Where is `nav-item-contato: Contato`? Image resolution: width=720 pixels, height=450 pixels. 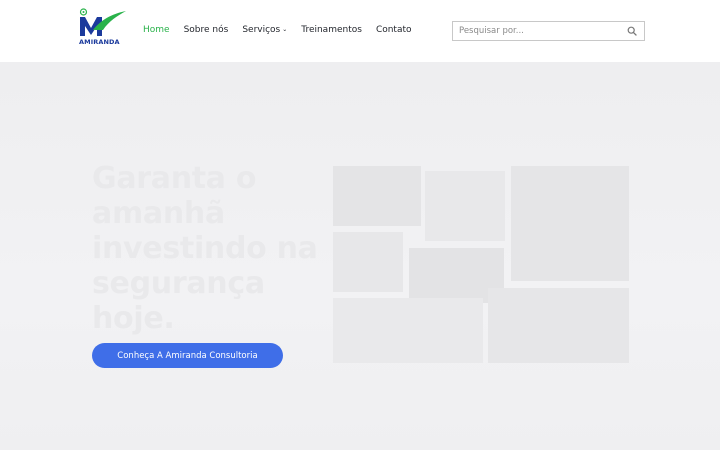 nav-item-contato: Contato is located at coordinates (394, 30).